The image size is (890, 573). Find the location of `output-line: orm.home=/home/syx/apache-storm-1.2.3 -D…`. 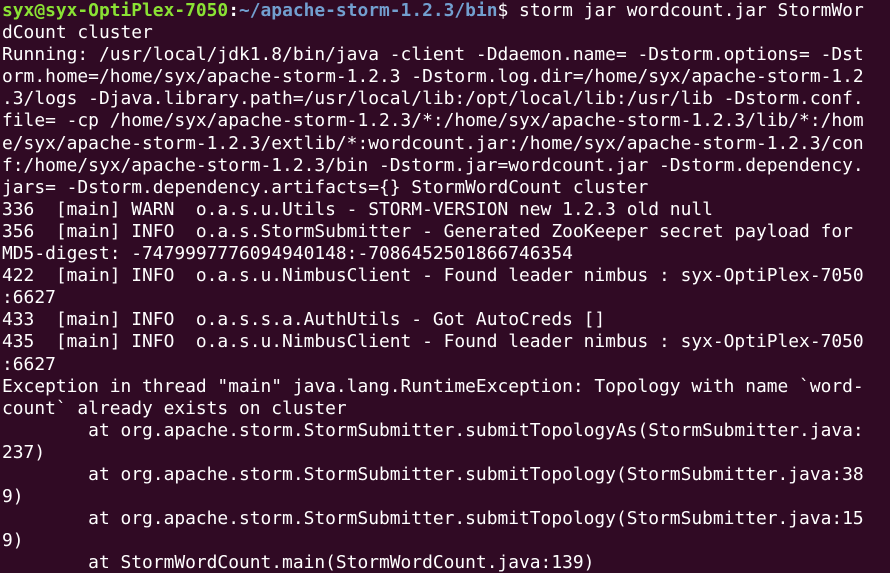

output-line: orm.home=/home/syx/apache-storm-1.2.3 -D… is located at coordinates (433, 77).